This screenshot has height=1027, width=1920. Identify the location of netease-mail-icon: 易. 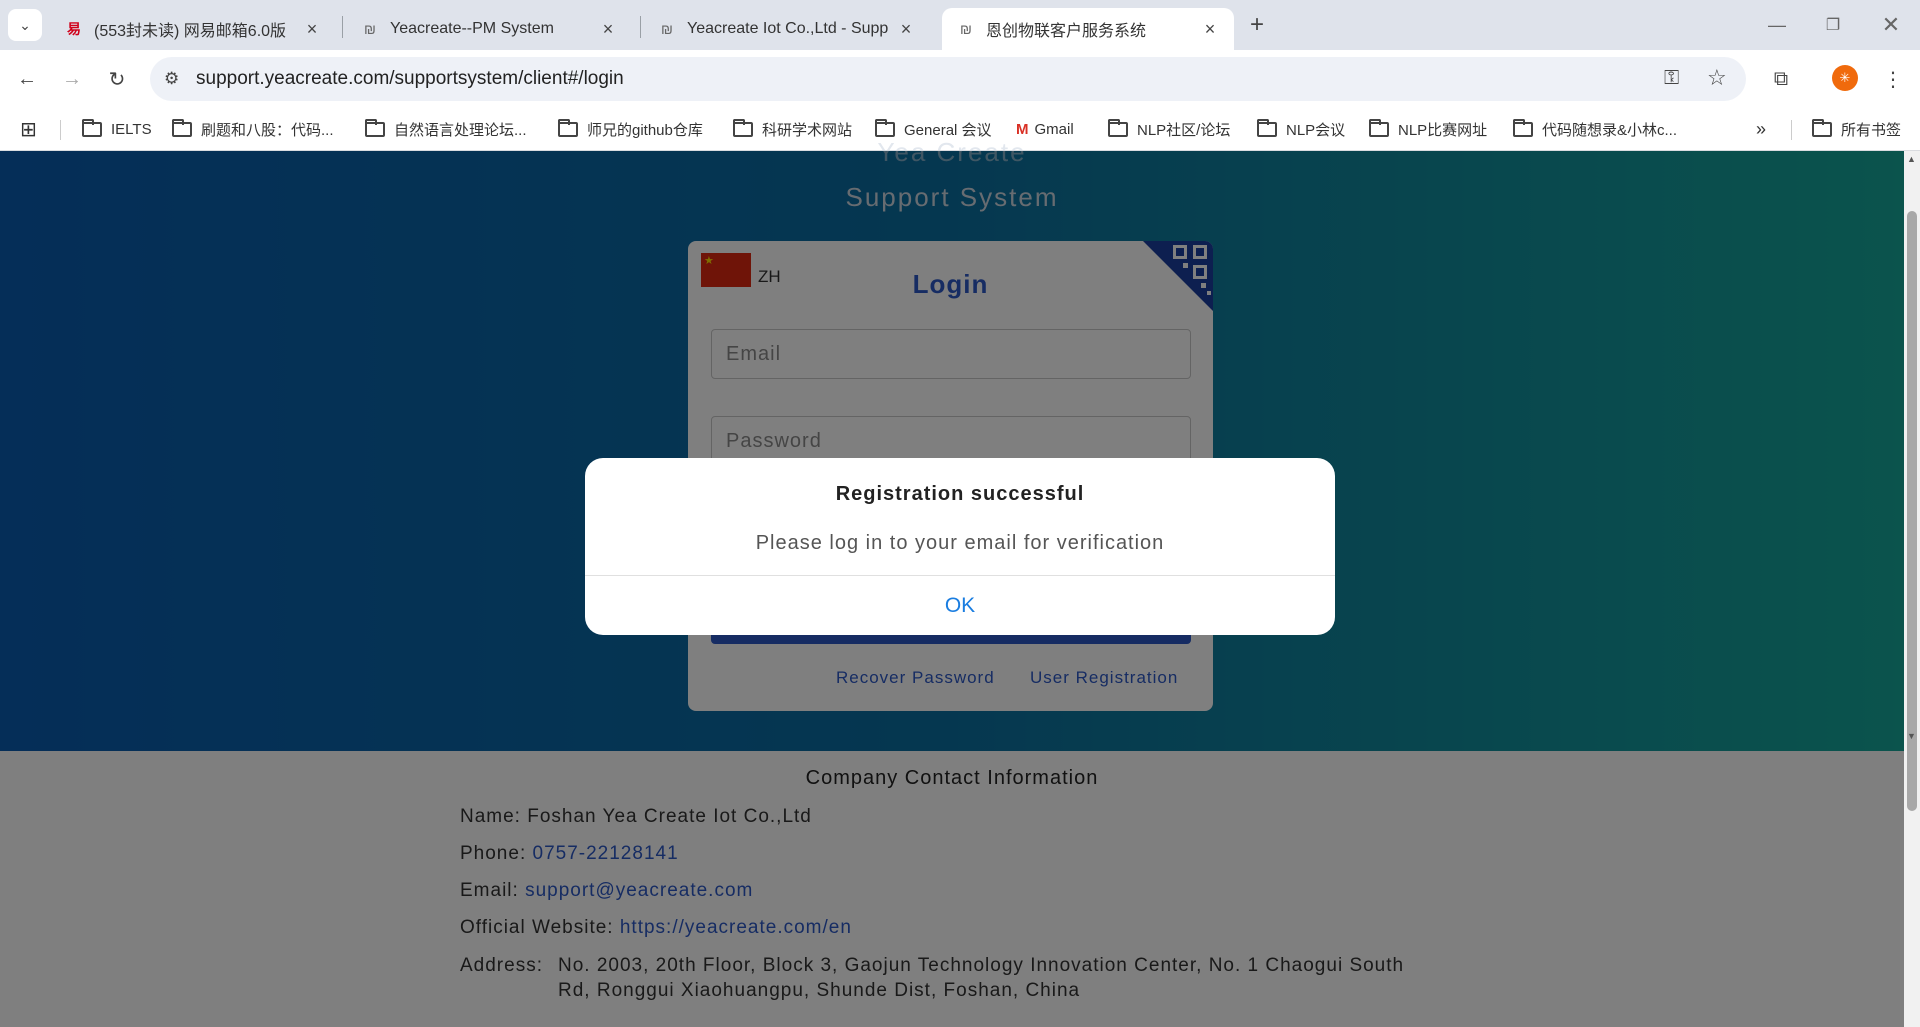
(74, 29).